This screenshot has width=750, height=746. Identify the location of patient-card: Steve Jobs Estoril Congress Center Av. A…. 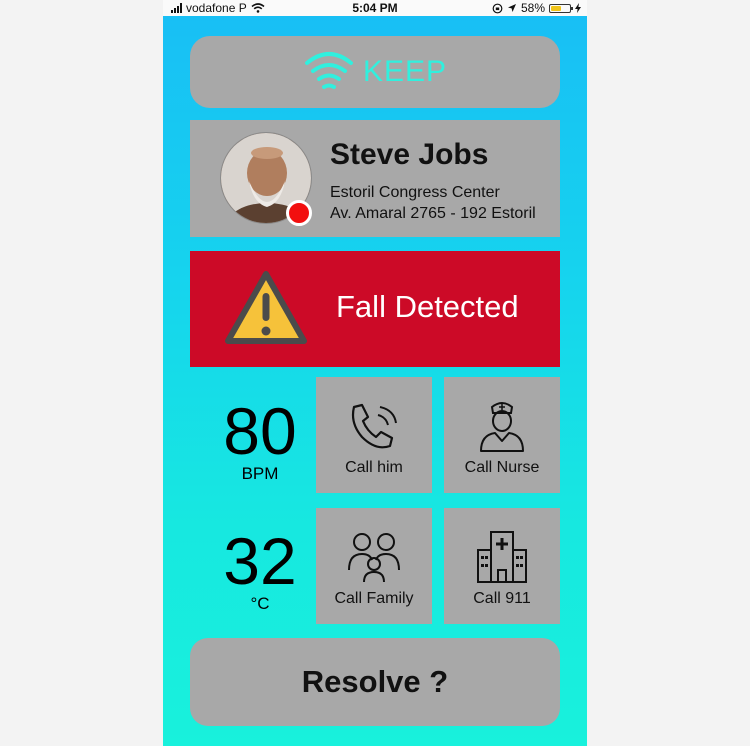
(375, 178).